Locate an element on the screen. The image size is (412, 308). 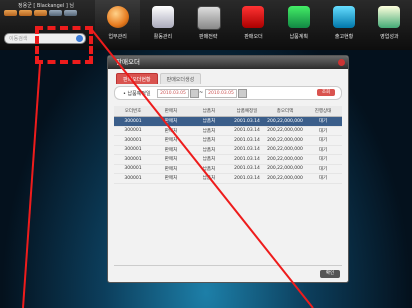
annotation-line-left is located at coordinates (31, 185).